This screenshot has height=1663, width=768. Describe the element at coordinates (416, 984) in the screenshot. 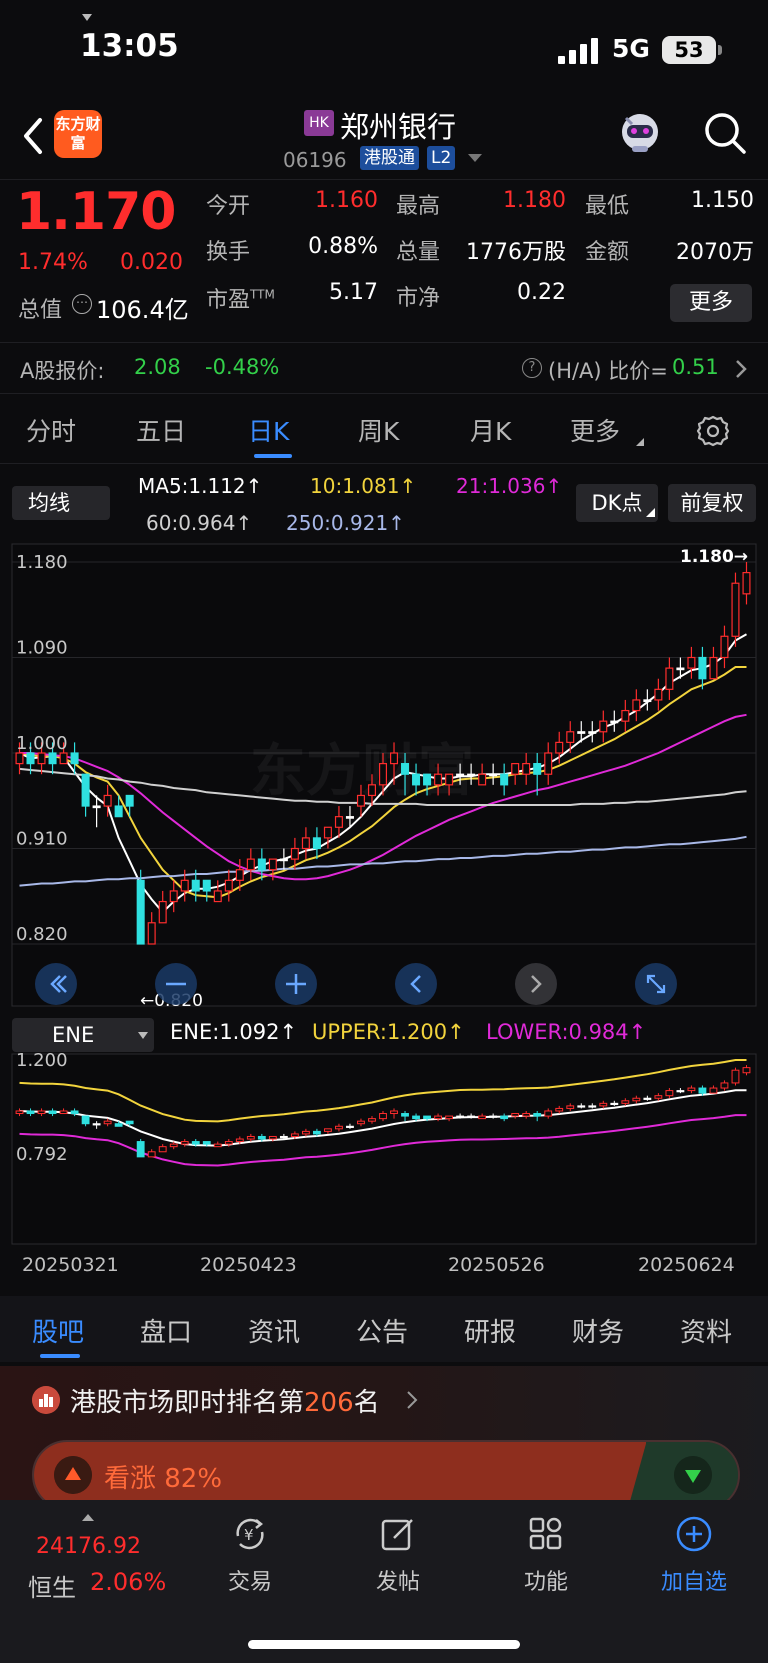

I see `scroll-left-button` at that location.